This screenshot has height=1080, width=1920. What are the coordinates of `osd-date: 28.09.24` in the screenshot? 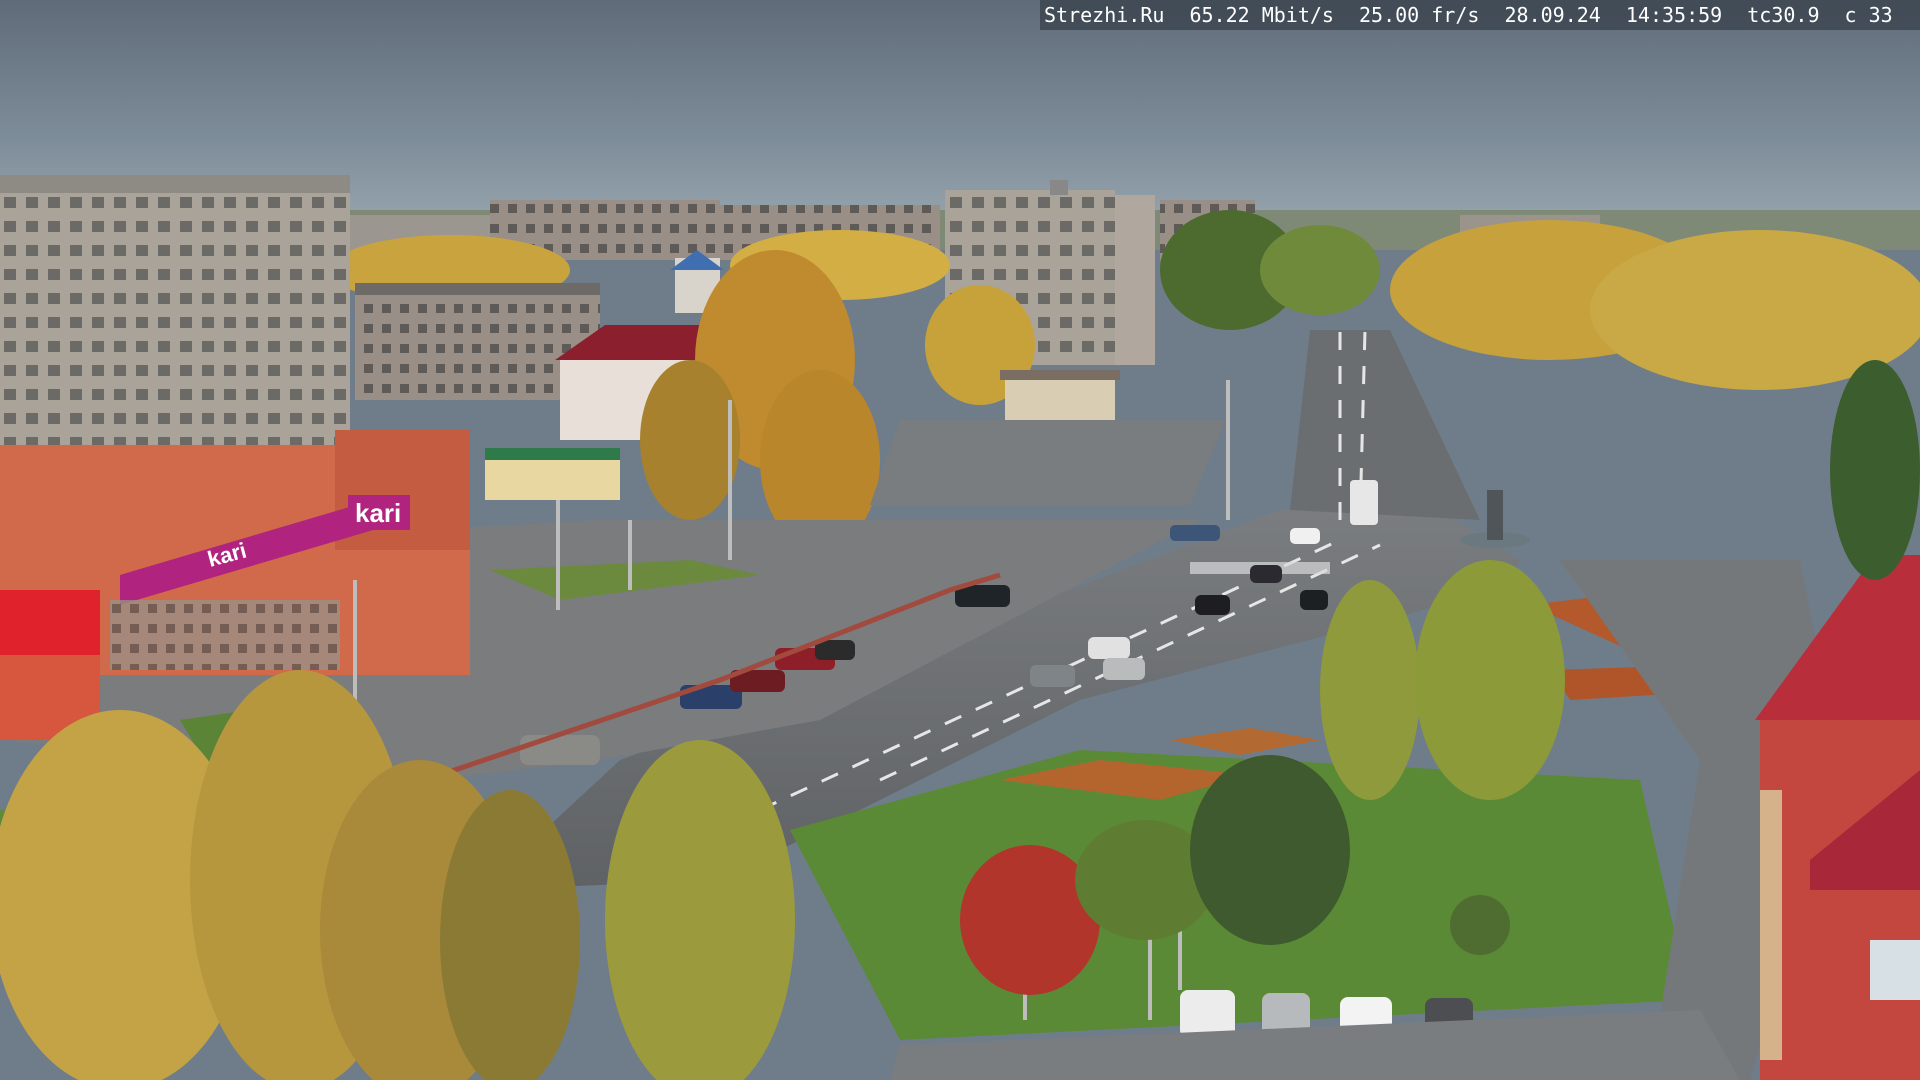 It's located at (1552, 15).